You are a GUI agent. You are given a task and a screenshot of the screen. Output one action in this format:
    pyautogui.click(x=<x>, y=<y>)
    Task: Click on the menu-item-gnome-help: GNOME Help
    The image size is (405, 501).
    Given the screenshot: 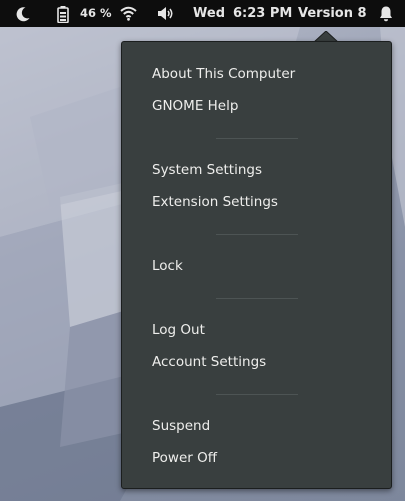 What is the action you would take?
    pyautogui.click(x=195, y=106)
    